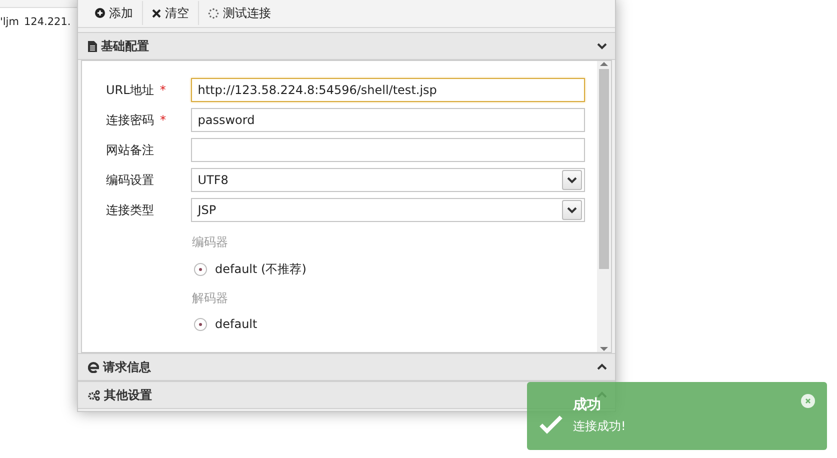  What do you see at coordinates (210, 298) in the screenshot?
I see `group-title: 解码器` at bounding box center [210, 298].